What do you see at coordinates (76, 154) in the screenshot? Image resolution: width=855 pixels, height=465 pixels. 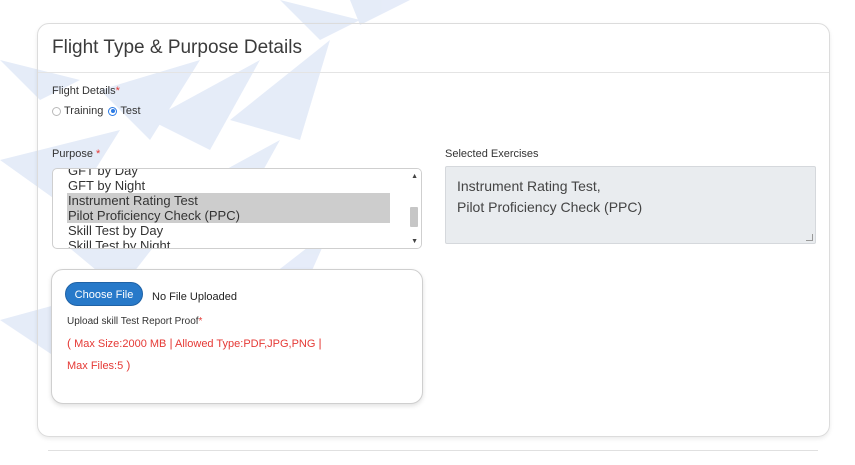 I see `purpose-label: Purpose *` at bounding box center [76, 154].